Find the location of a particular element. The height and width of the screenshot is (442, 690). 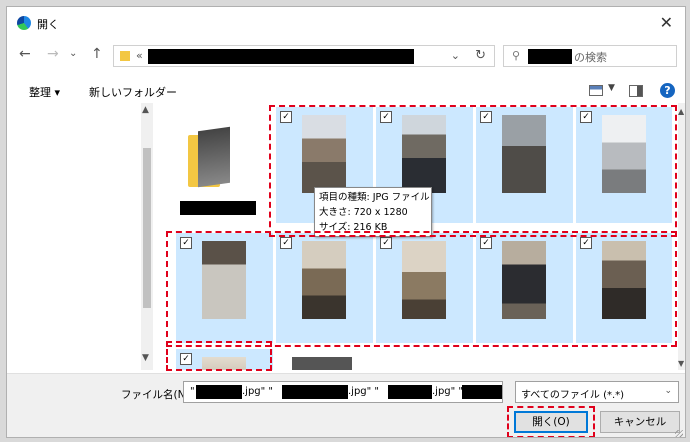

image-item-9: ✓ is located at coordinates (624, 288).